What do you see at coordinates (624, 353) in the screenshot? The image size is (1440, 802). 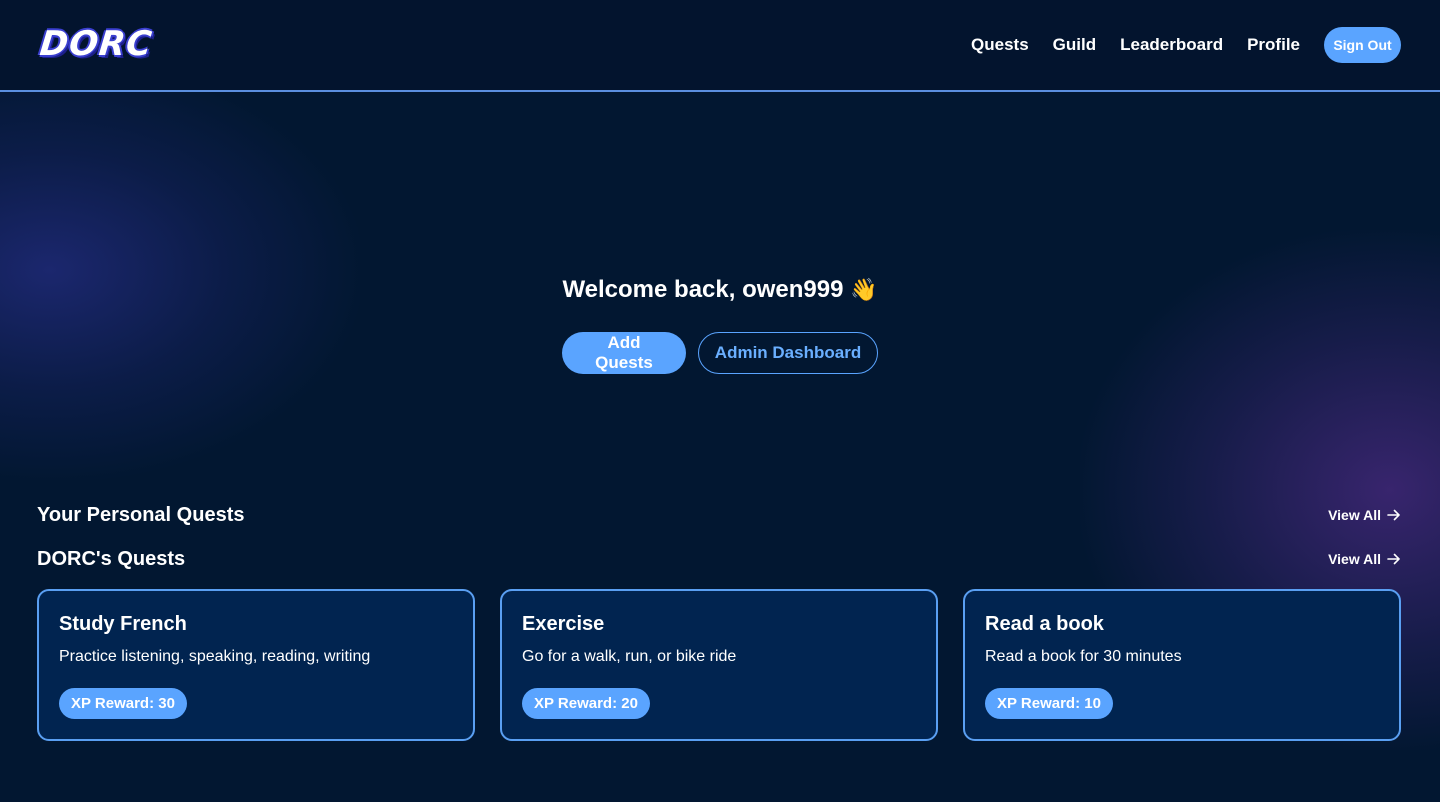 I see `add-quests-button: Add Quests` at bounding box center [624, 353].